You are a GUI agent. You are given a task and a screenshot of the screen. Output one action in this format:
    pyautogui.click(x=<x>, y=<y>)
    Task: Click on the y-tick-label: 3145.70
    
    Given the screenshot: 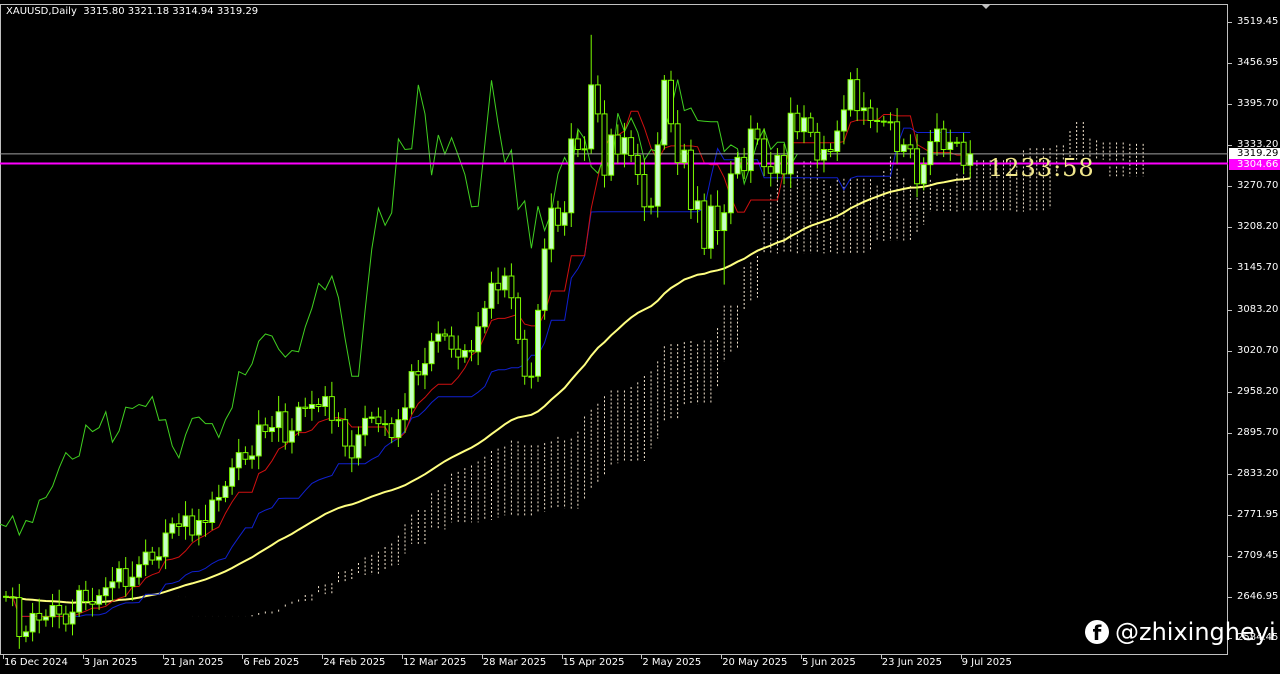 What is the action you would take?
    pyautogui.click(x=1258, y=268)
    